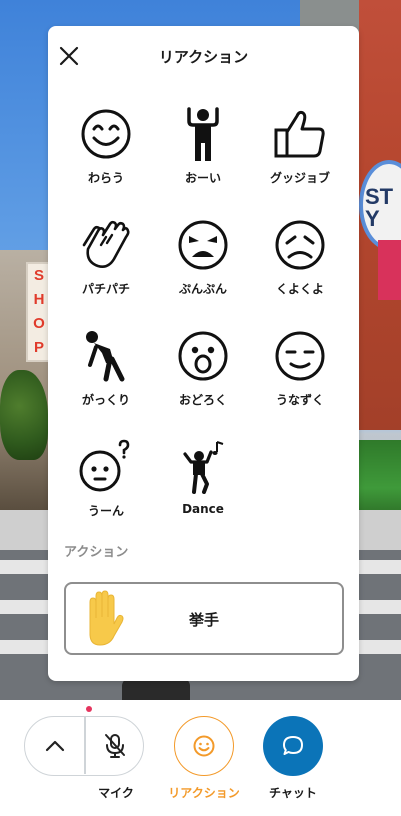 This screenshot has height=816, width=401. I want to click on raise-hand-label: 挙手, so click(203, 620).